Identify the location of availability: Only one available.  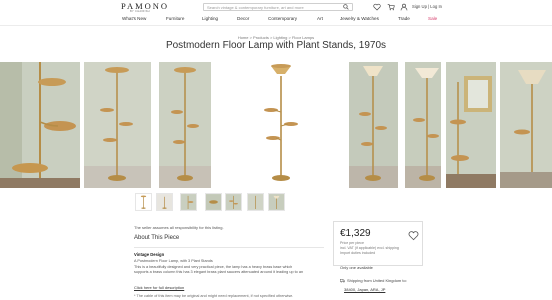
(356, 267).